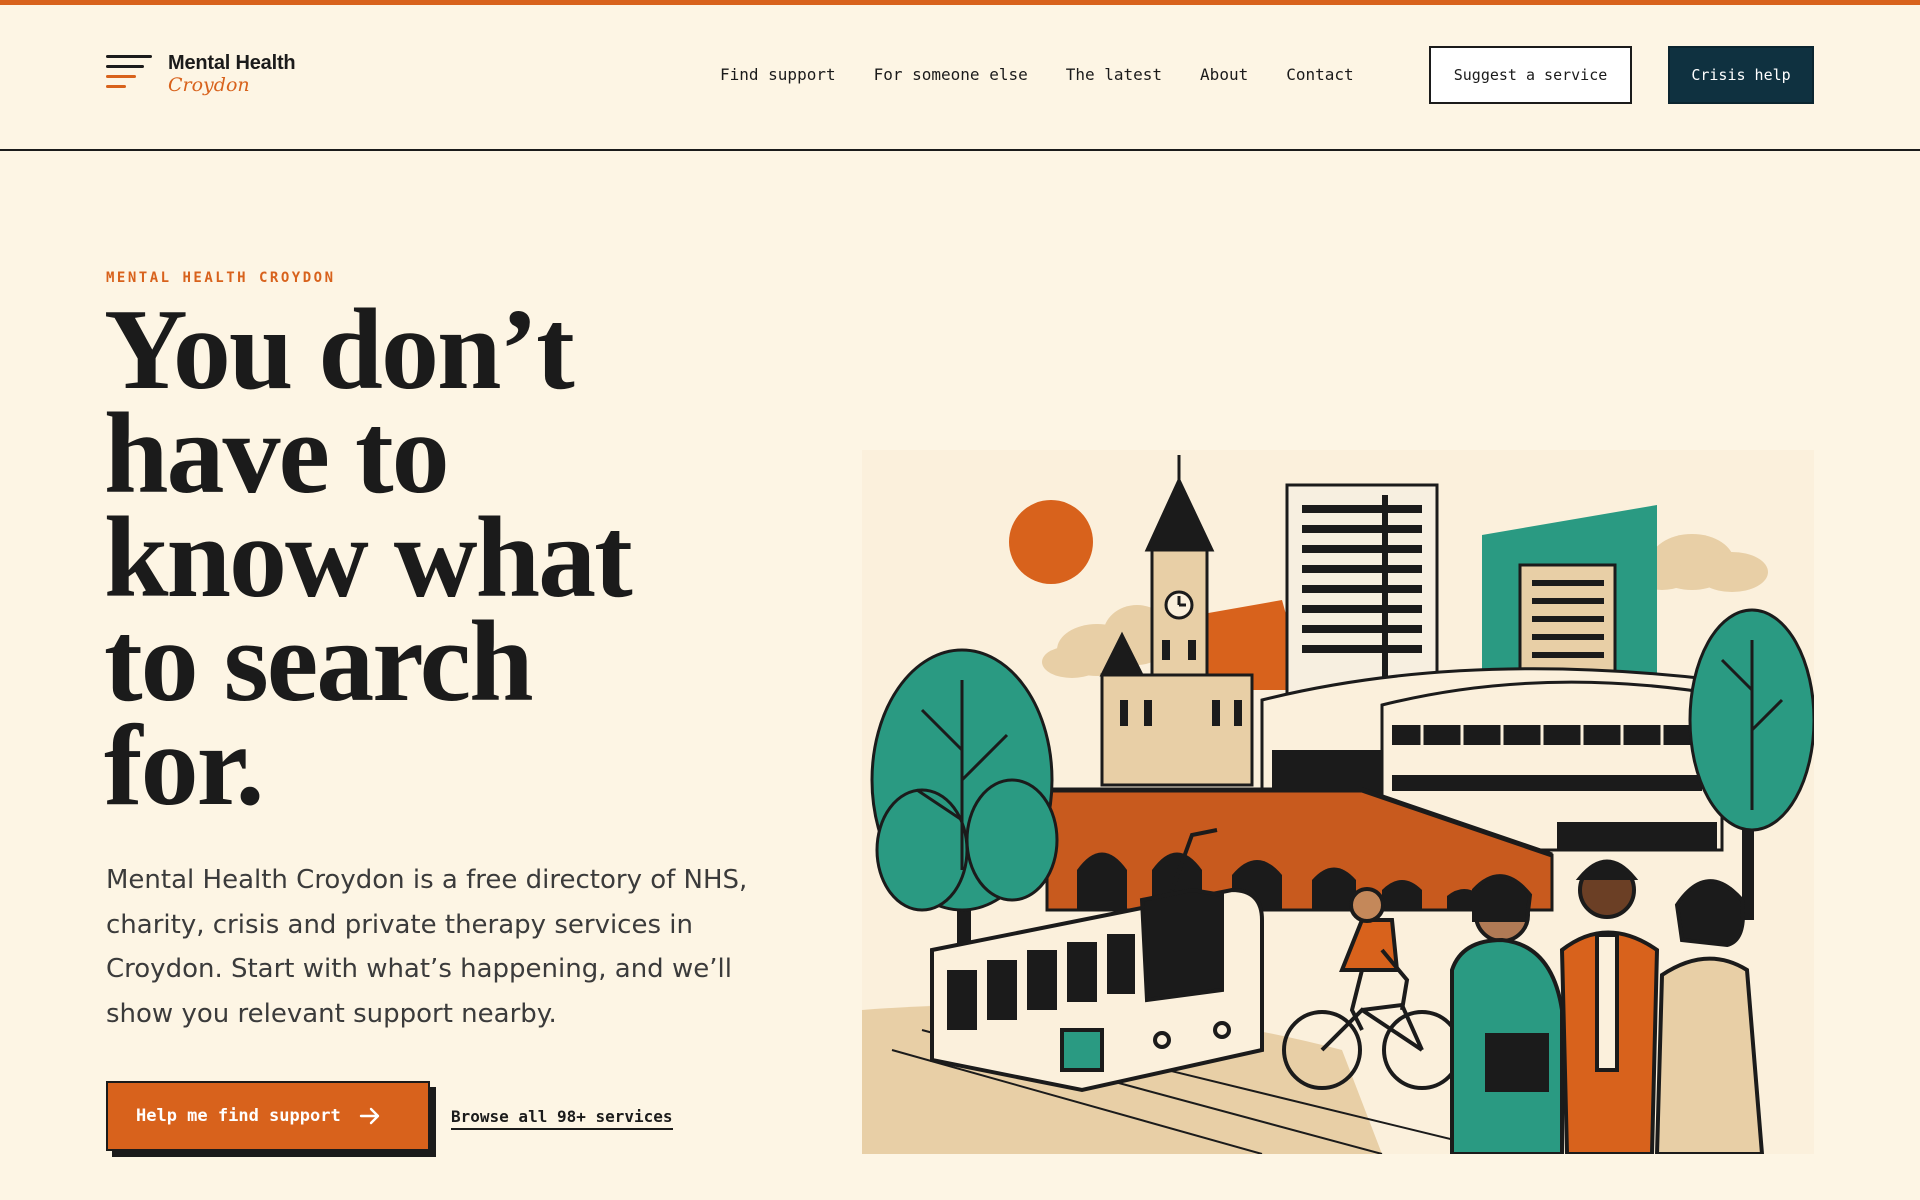 Image resolution: width=1920 pixels, height=1200 pixels. What do you see at coordinates (209, 85) in the screenshot?
I see `logo-subtitle: Croydon` at bounding box center [209, 85].